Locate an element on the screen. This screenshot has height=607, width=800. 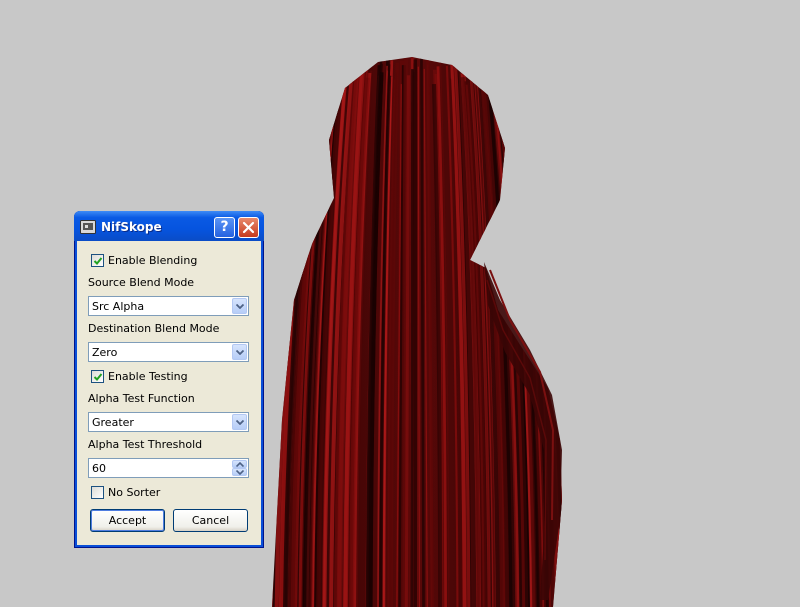
enable-blending-checkbox is located at coordinates (97, 260).